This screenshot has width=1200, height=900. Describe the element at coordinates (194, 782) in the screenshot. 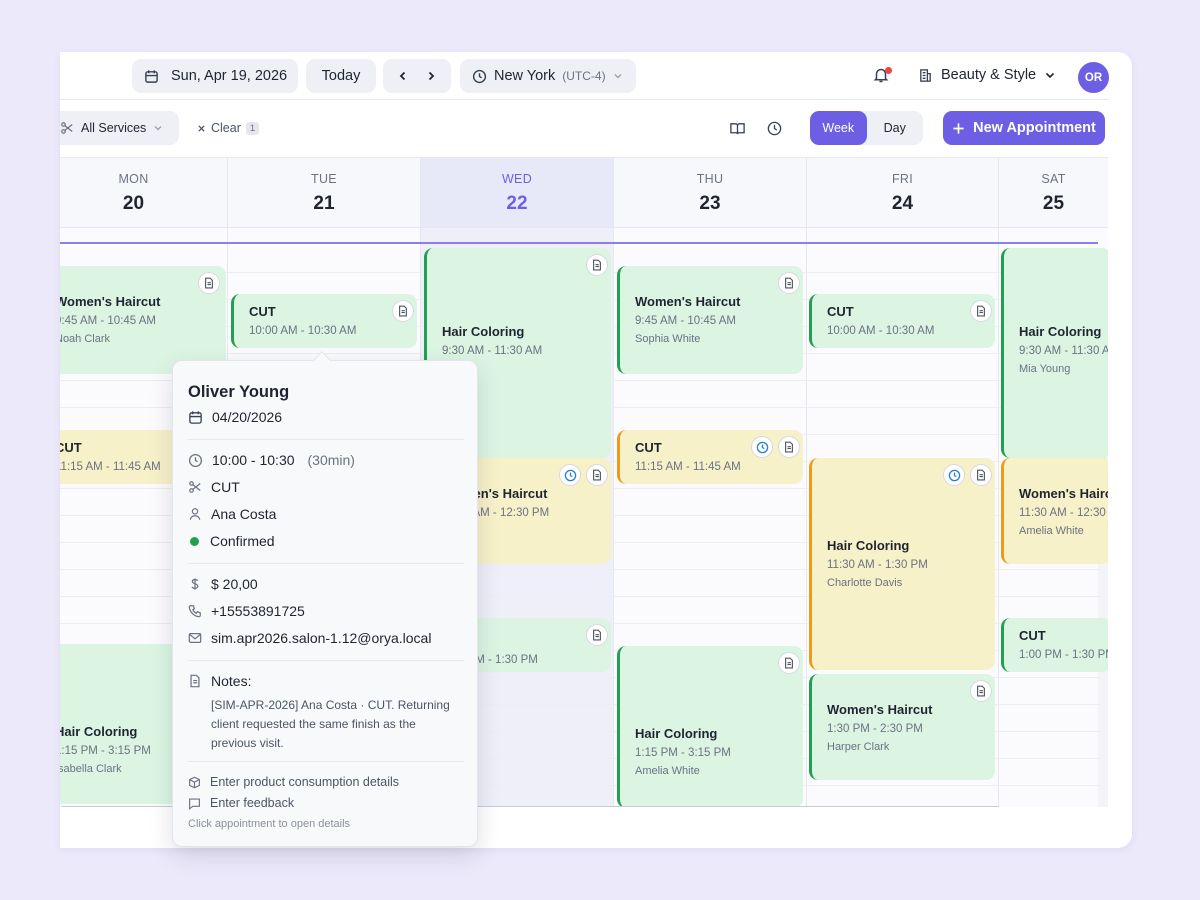

I see `package-icon` at that location.